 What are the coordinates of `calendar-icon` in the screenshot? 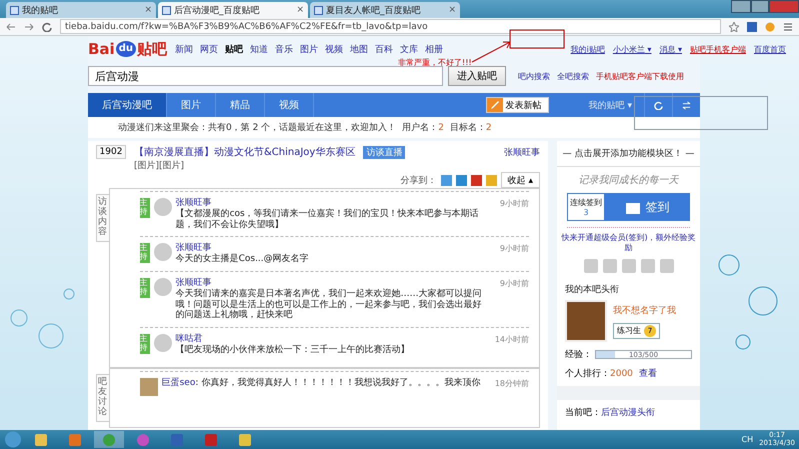 It's located at (633, 207).